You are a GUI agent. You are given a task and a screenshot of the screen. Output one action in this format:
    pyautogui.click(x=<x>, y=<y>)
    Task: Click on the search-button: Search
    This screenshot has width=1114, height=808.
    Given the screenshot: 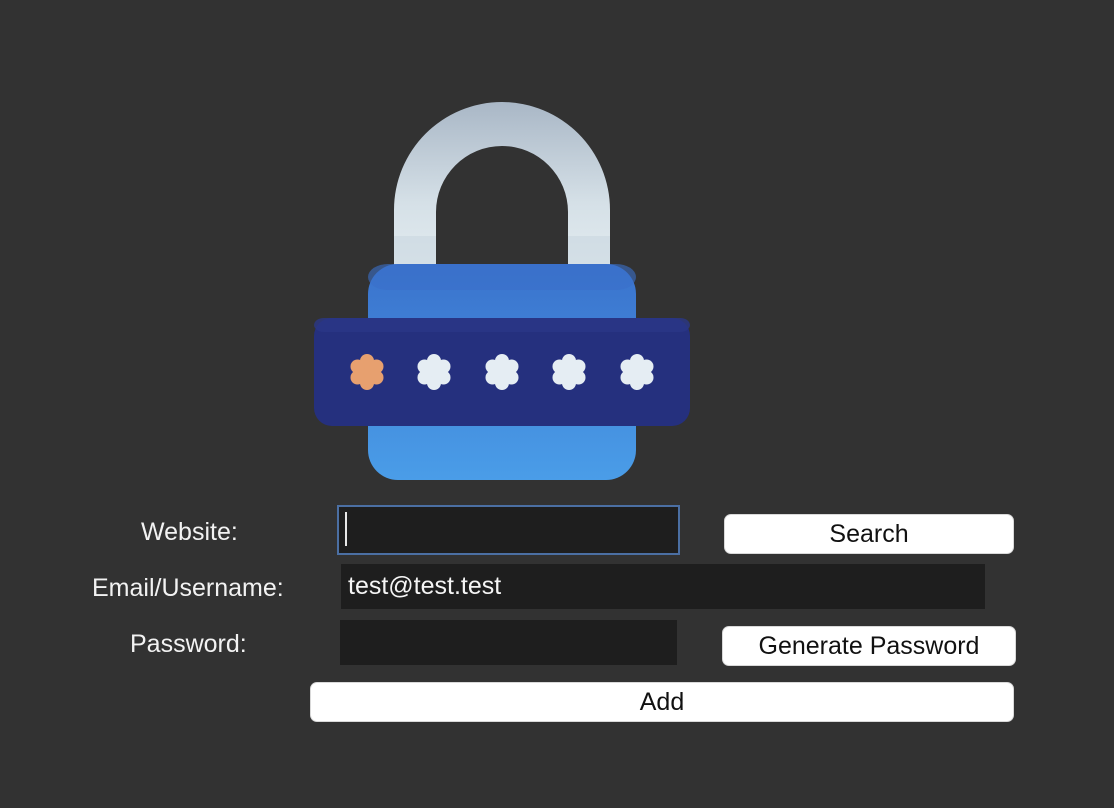 What is the action you would take?
    pyautogui.click(x=869, y=534)
    